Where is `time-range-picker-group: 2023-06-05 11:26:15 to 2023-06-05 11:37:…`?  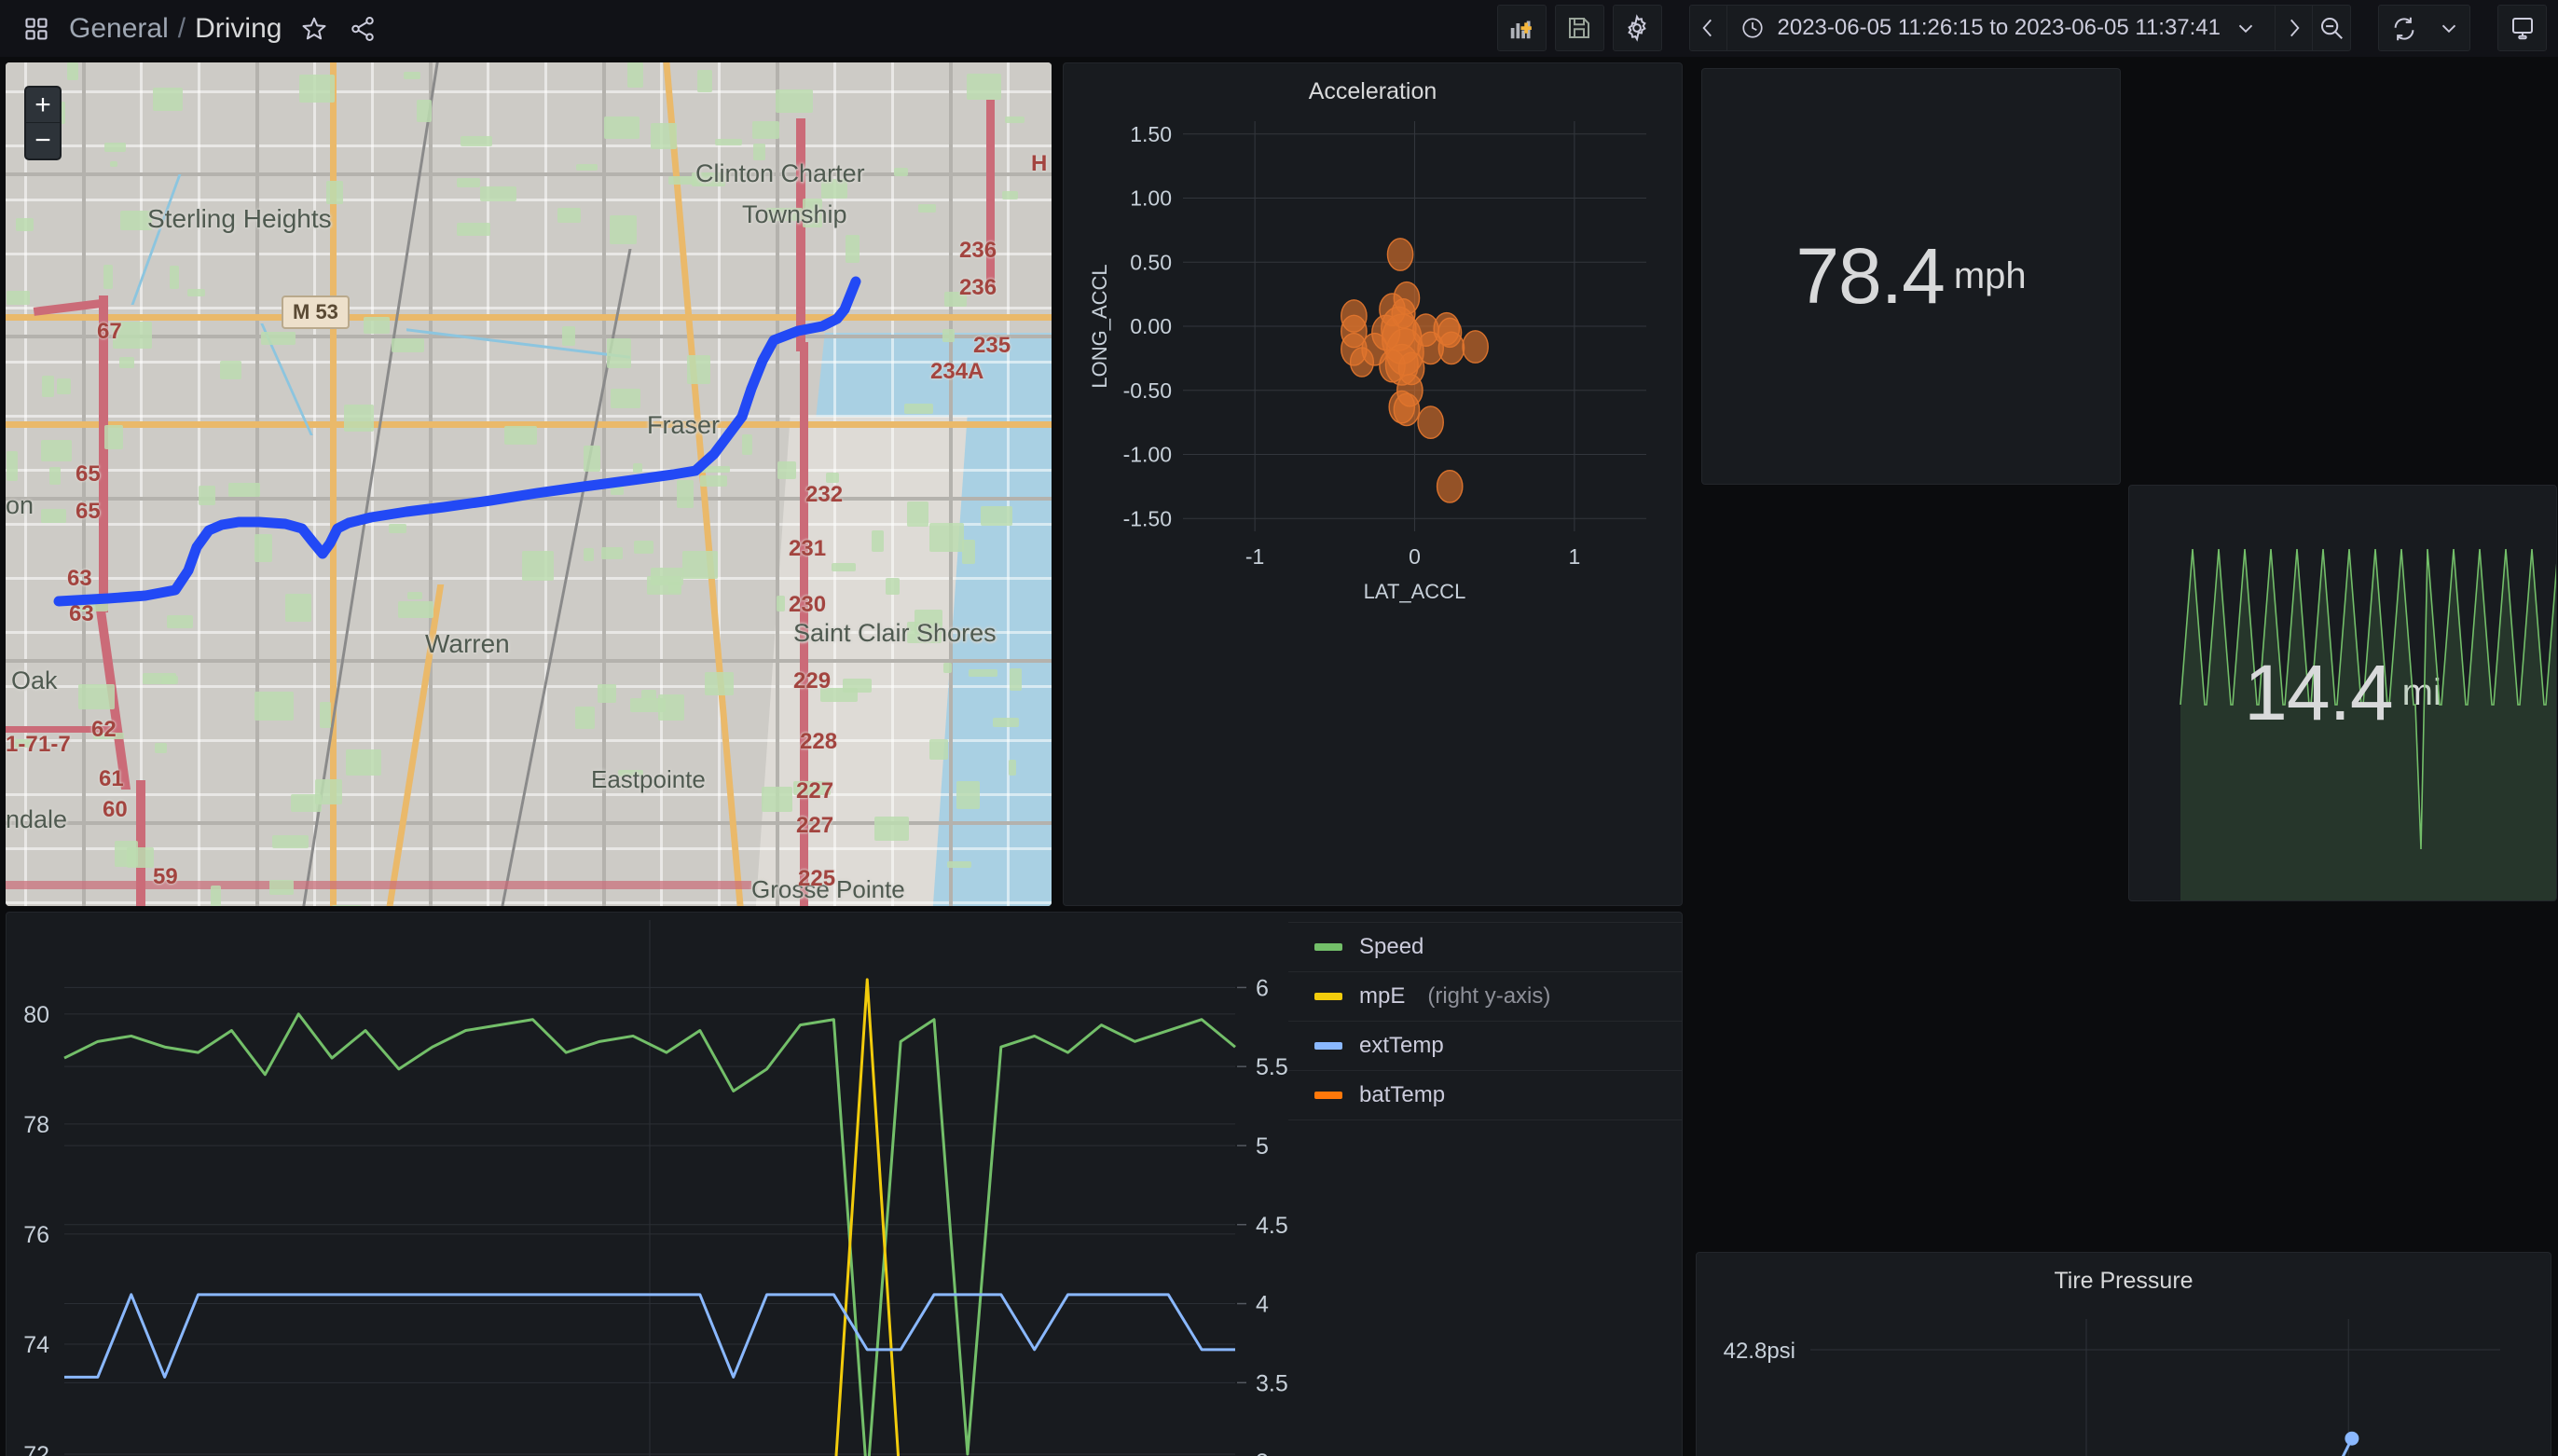 time-range-picker-group: 2023-06-05 11:26:15 to 2023-06-05 11:37:… is located at coordinates (2019, 28).